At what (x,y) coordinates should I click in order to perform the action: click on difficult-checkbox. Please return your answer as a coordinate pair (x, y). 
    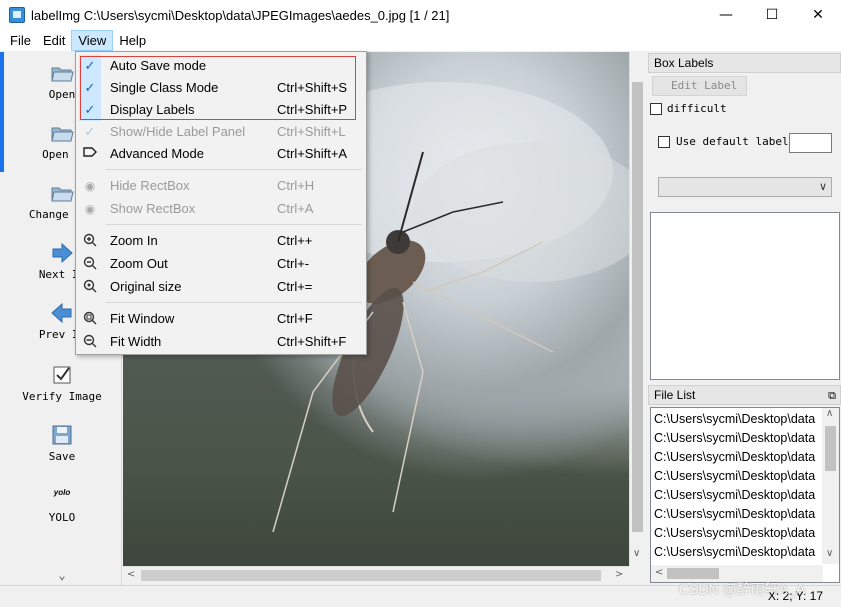
    Looking at the image, I should click on (656, 109).